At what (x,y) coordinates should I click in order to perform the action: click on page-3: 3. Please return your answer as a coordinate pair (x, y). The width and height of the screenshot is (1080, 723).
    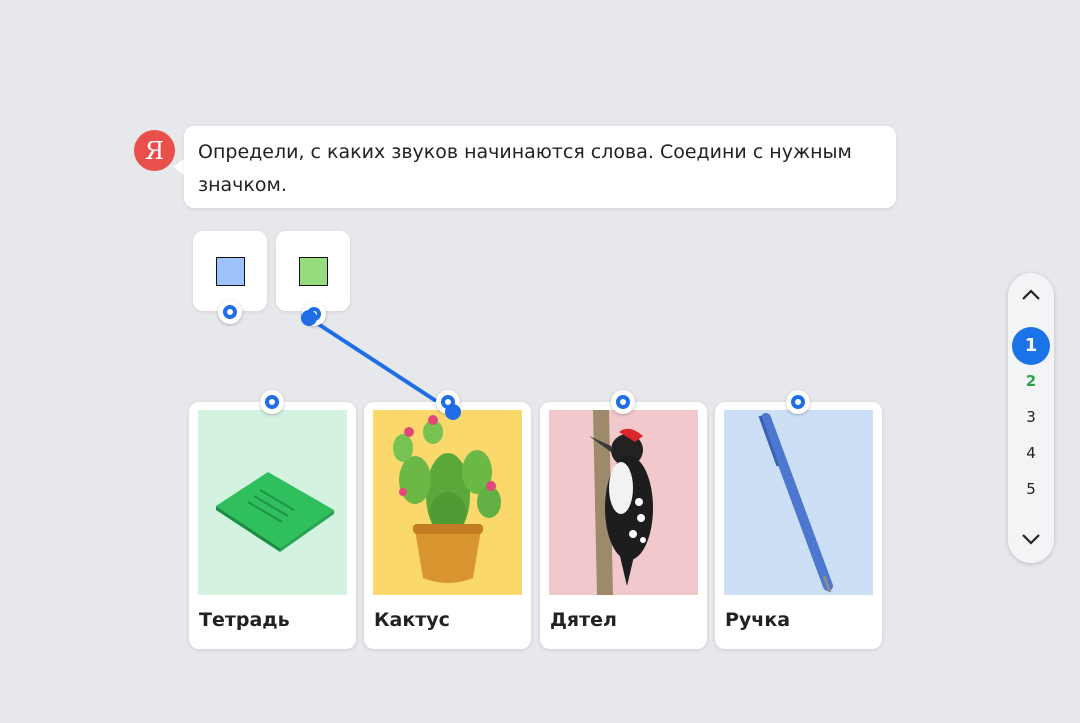
    Looking at the image, I should click on (1031, 417).